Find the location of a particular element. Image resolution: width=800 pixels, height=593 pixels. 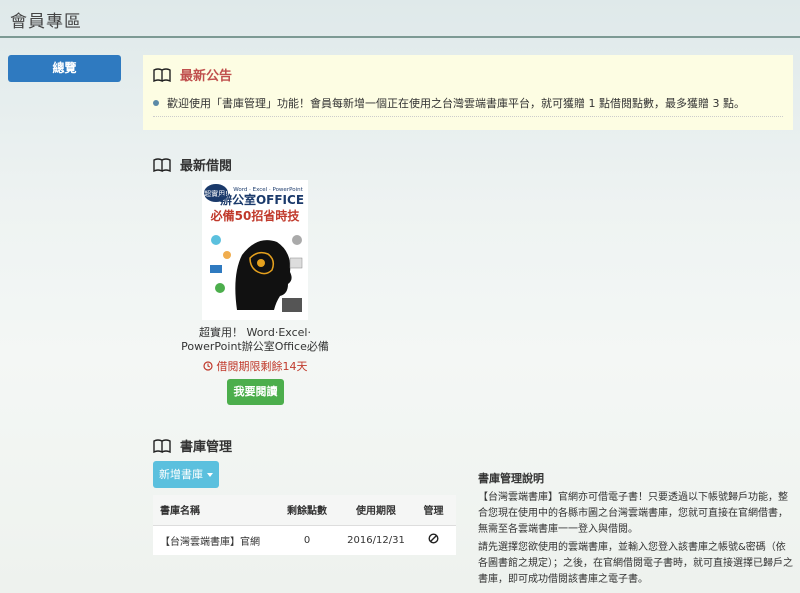

library-header: 書庫管理 is located at coordinates (192, 445).